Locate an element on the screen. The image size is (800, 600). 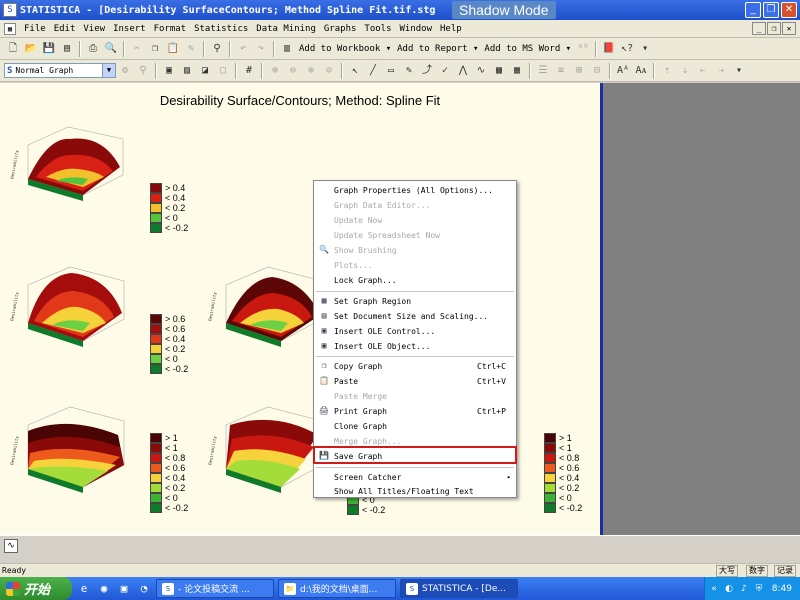
menu-item-show-brushing: 🔍 Show Brushing is located at coordinates (415, 250).